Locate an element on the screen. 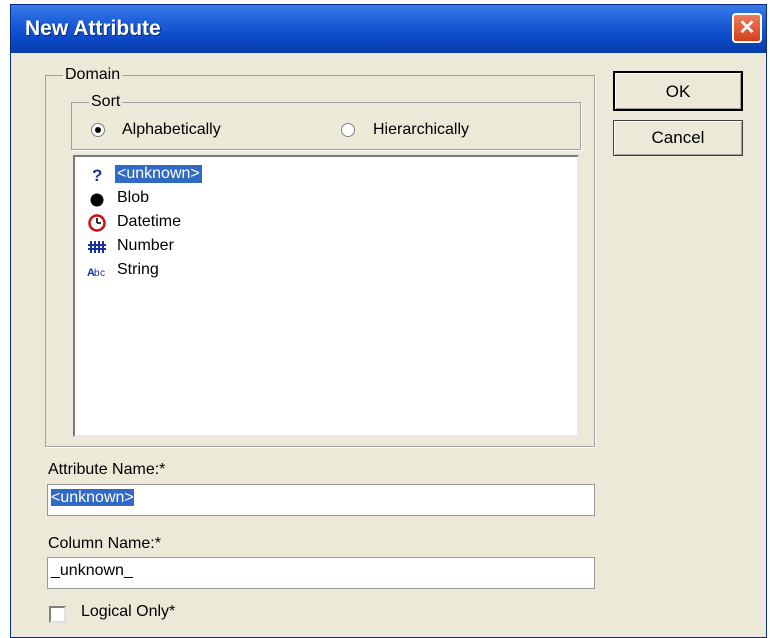 Image resolution: width=770 pixels, height=638 pixels. clock-icon is located at coordinates (97, 223).